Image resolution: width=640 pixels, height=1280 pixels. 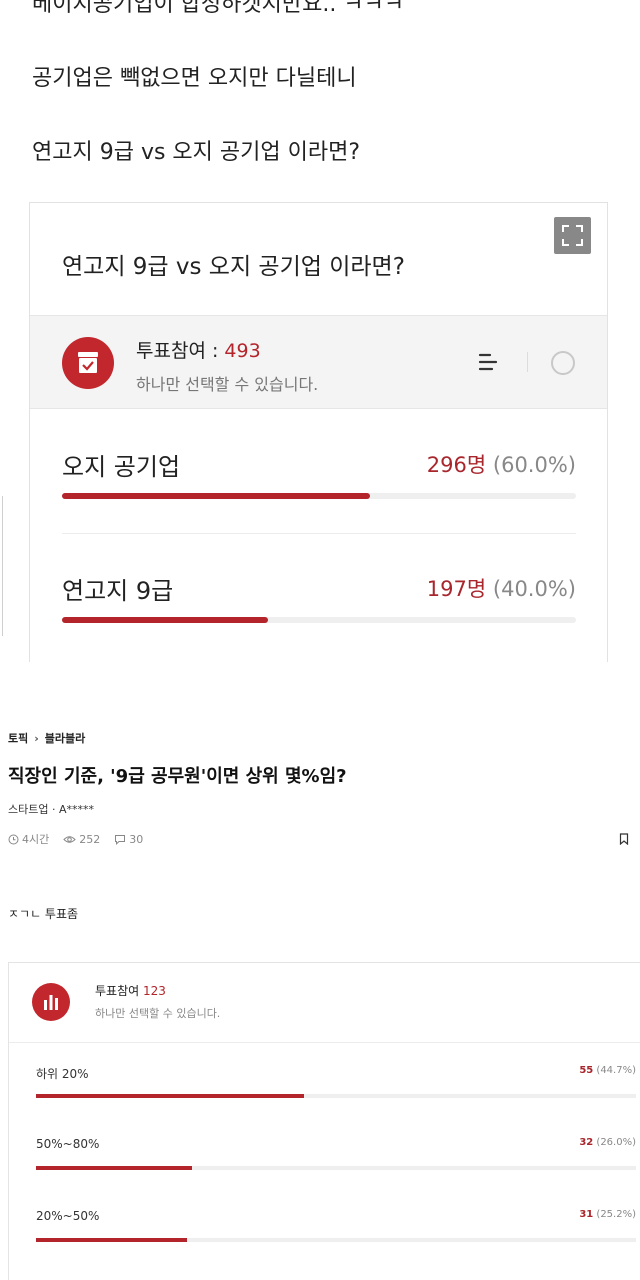 What do you see at coordinates (319, 507) in the screenshot?
I see `poll-option: 오지 공기업 296명 (60.0%)` at bounding box center [319, 507].